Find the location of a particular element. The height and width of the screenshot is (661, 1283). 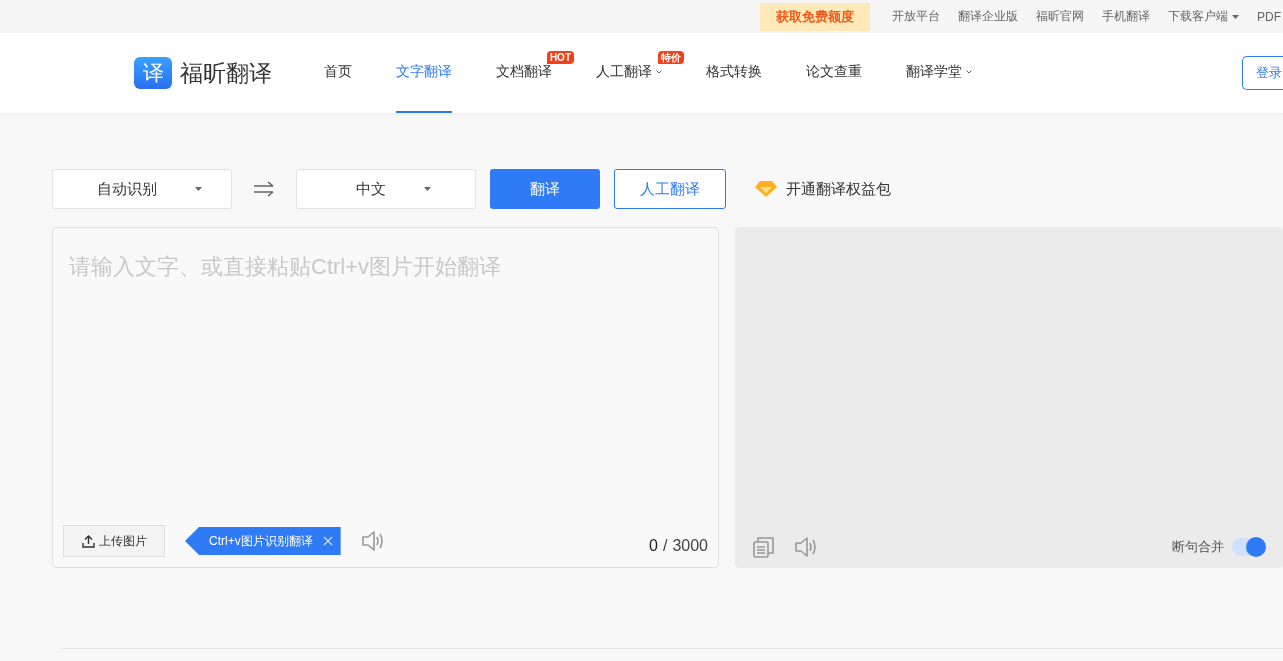

nav-tab: 文字翻译 is located at coordinates (424, 72).